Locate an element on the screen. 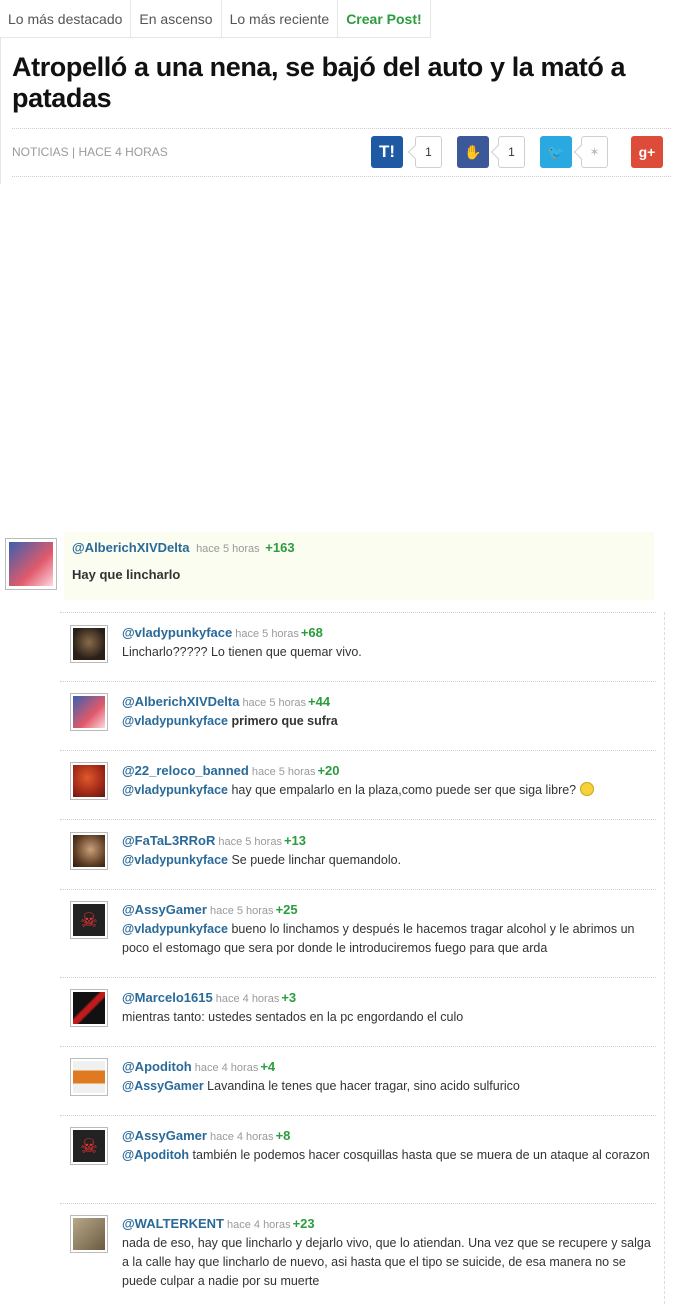  comment-mention: @Apoditoh is located at coordinates (155, 1155).